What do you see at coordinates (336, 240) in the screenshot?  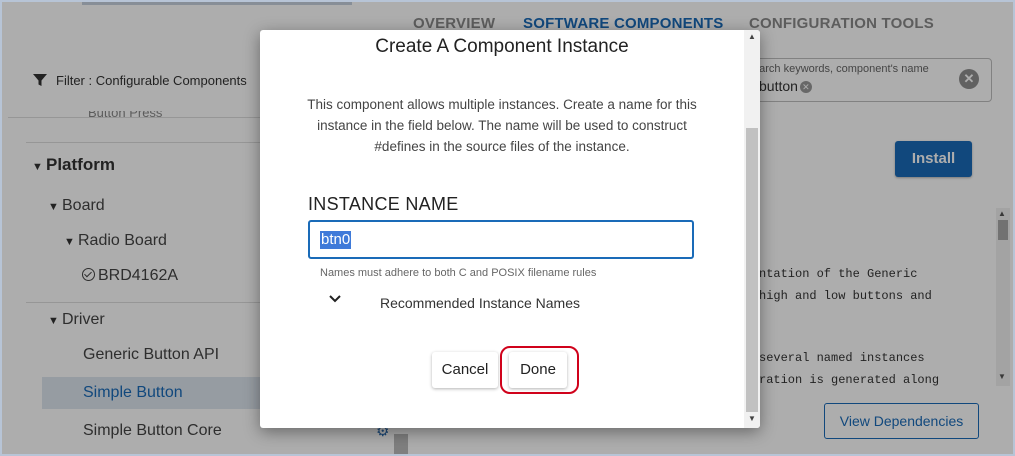 I see `instance-name-value: btn0` at bounding box center [336, 240].